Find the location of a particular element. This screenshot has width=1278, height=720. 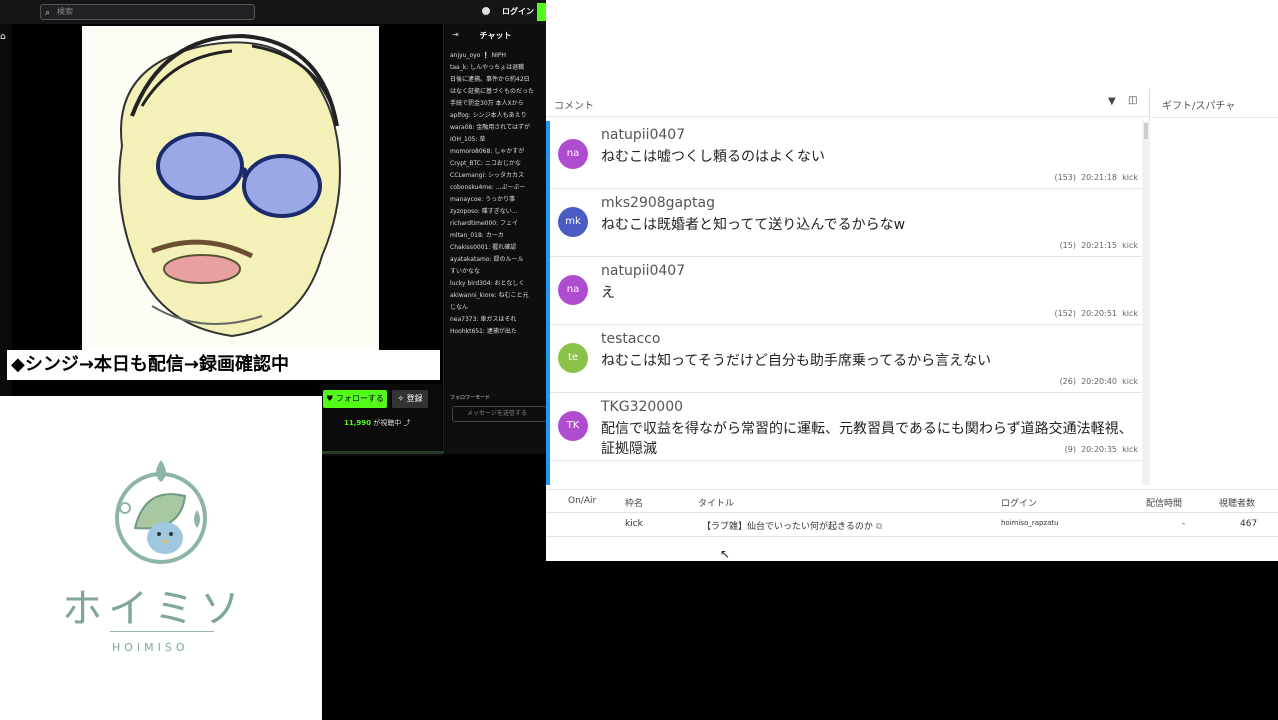

col-header-onair: On/Air is located at coordinates (582, 501).